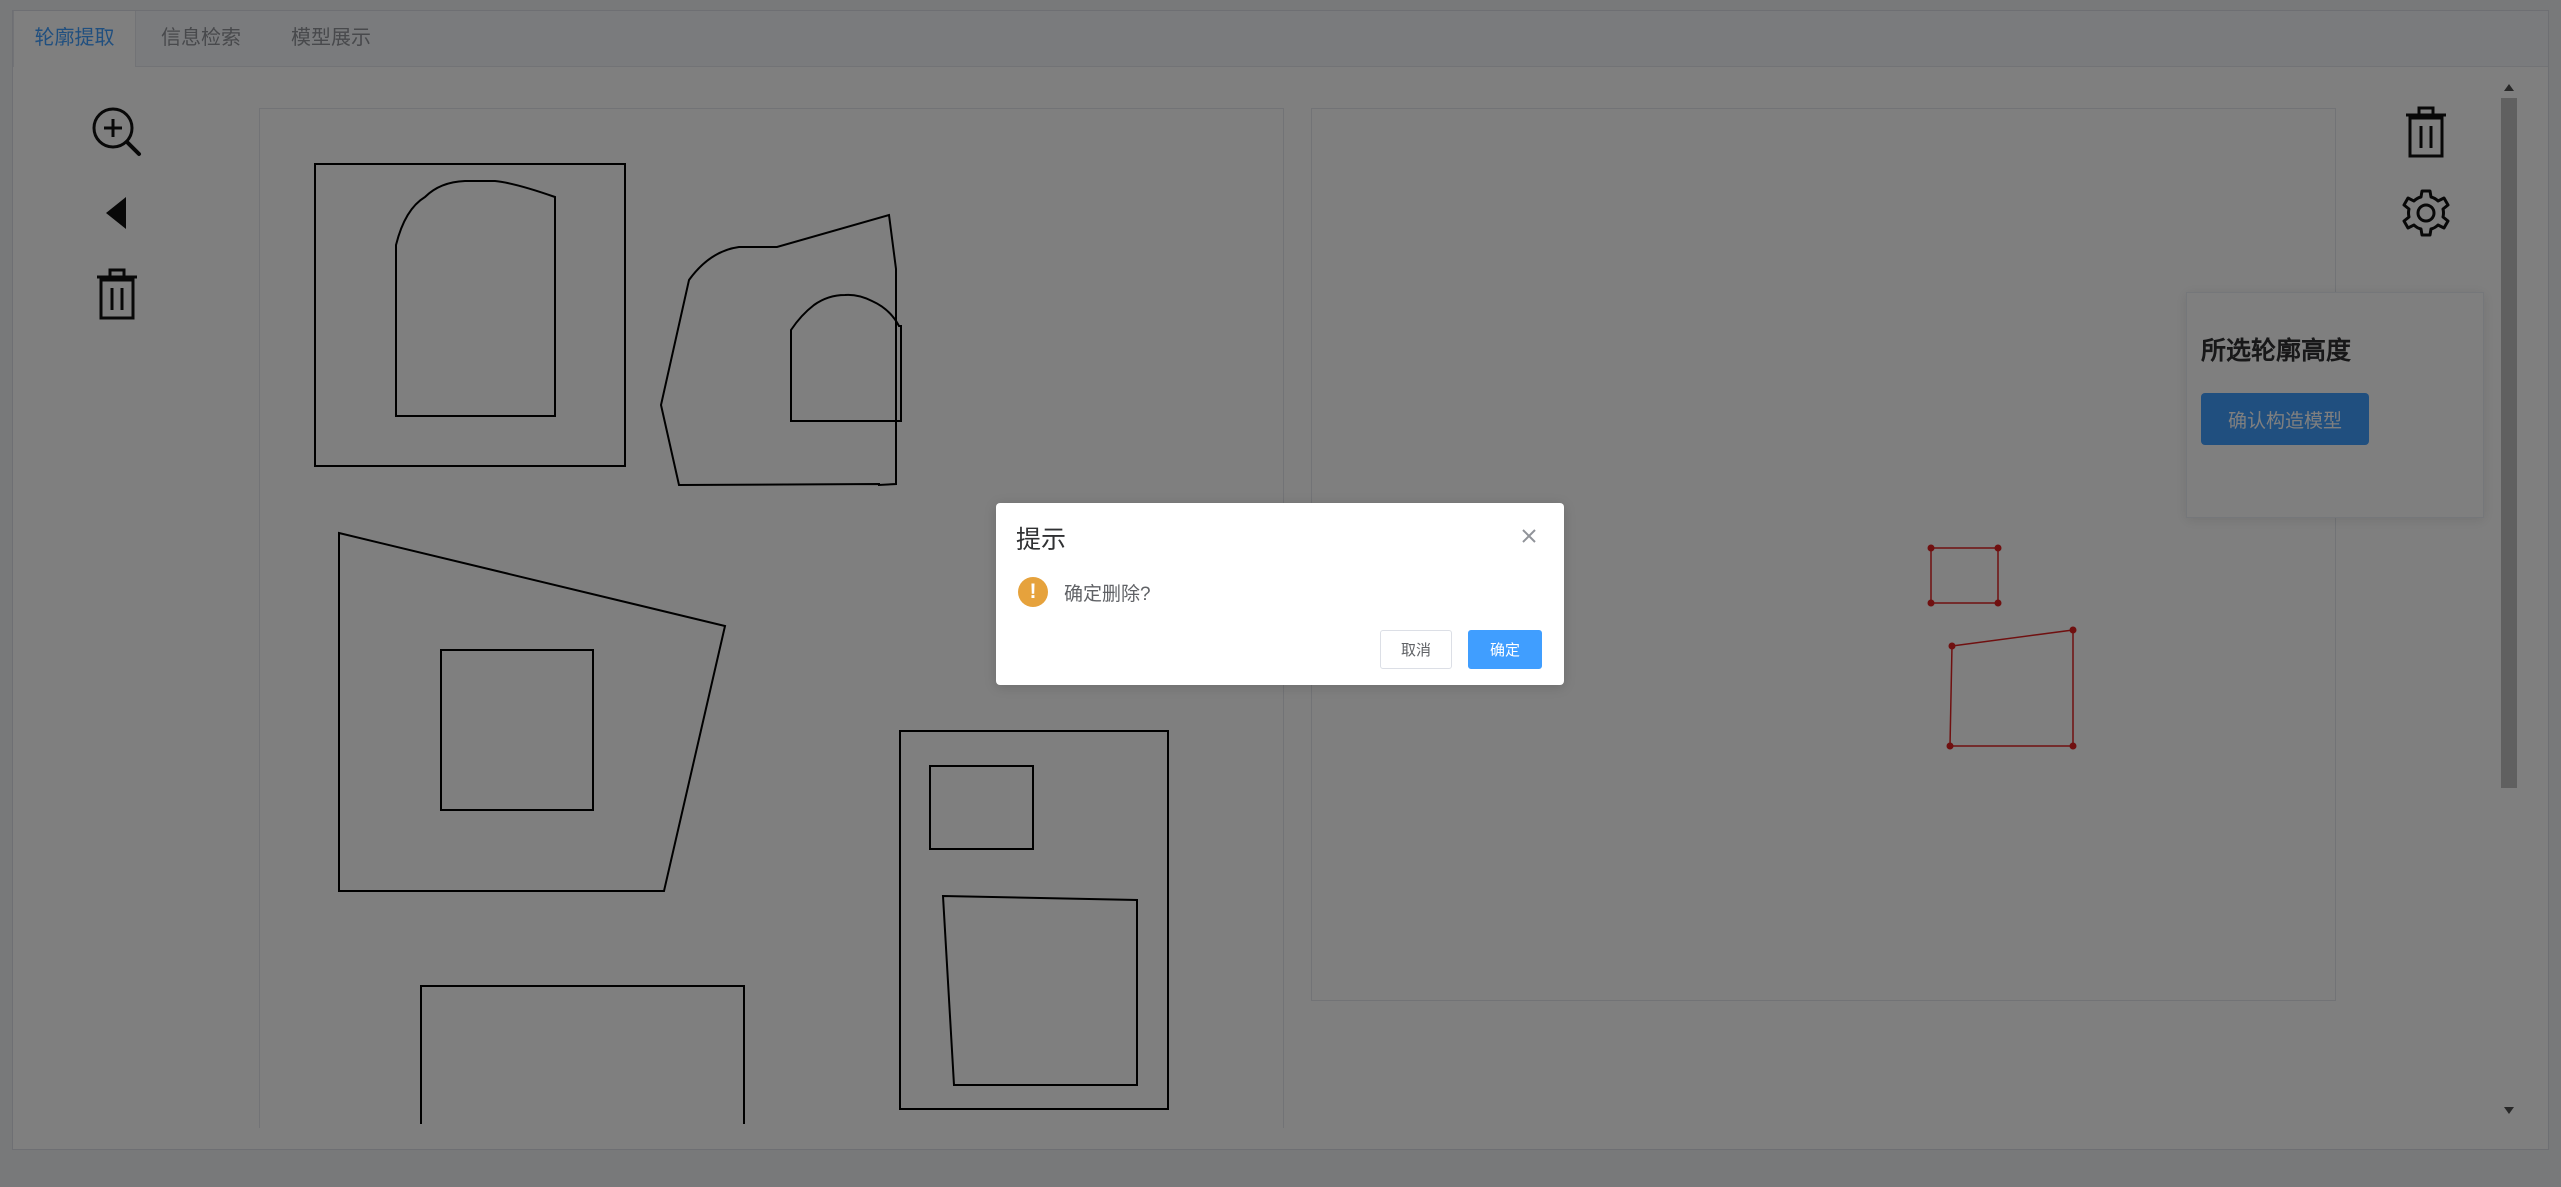 The height and width of the screenshot is (1187, 2561). I want to click on warning-icon: !, so click(1033, 592).